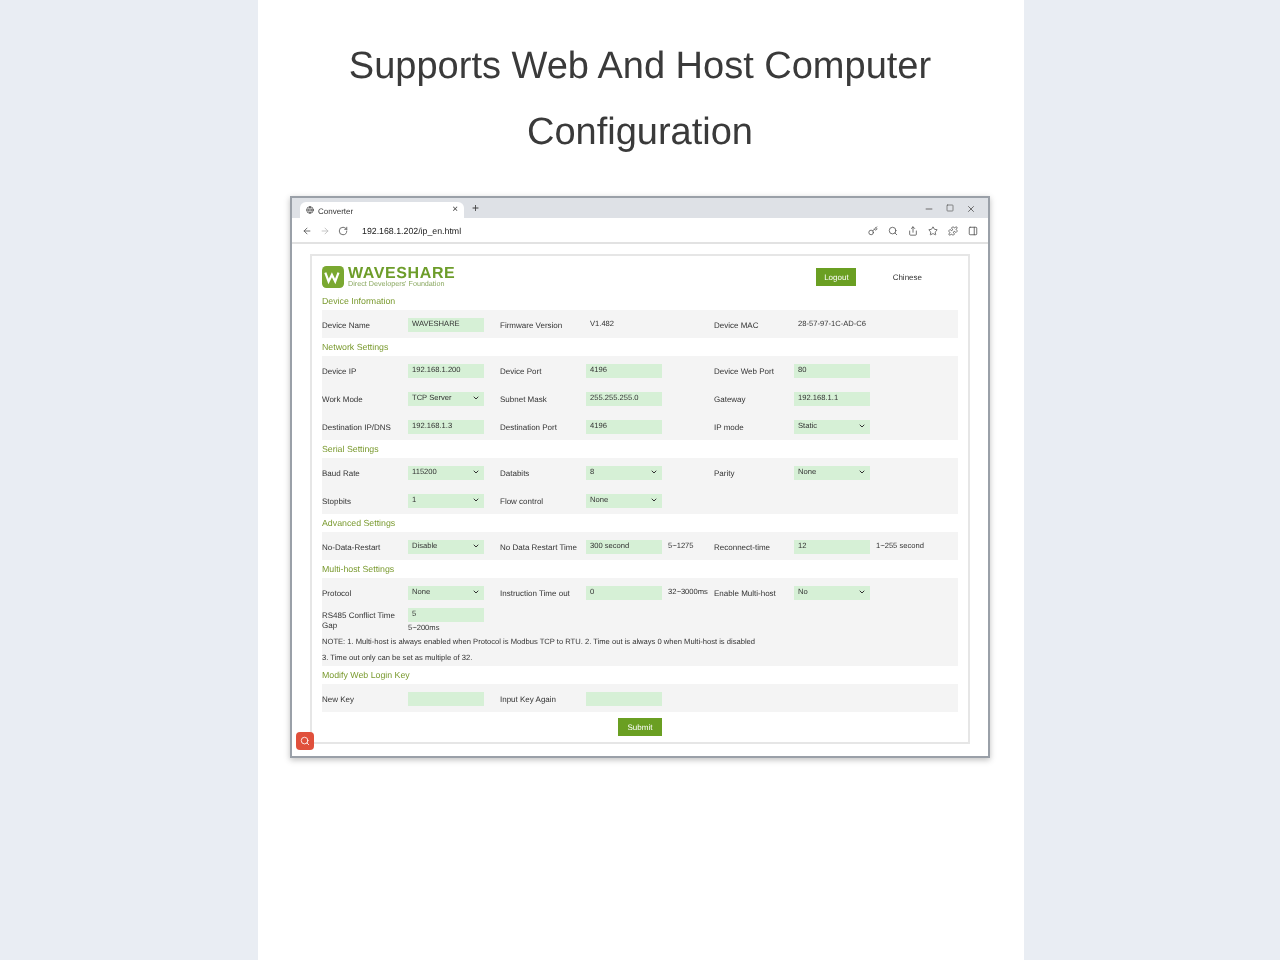  I want to click on headline: Configuration, so click(639, 134).